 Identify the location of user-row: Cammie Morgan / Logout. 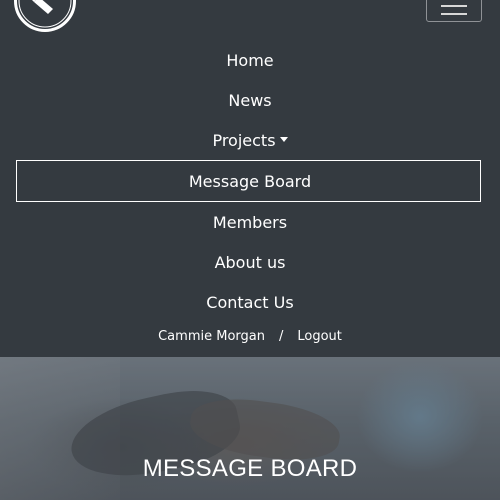
(250, 337).